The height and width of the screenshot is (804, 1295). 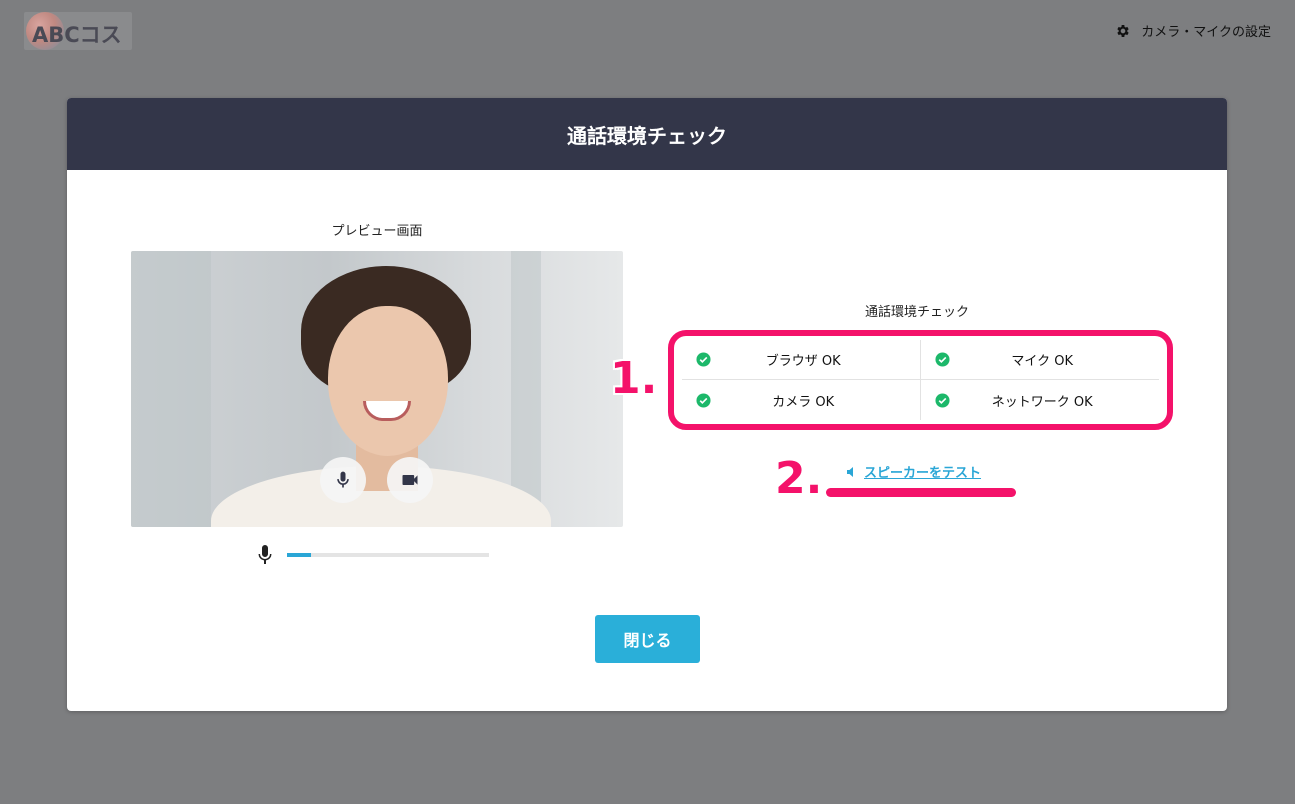 I want to click on settings-label: カメラ・マイクの設定, so click(x=1206, y=32).